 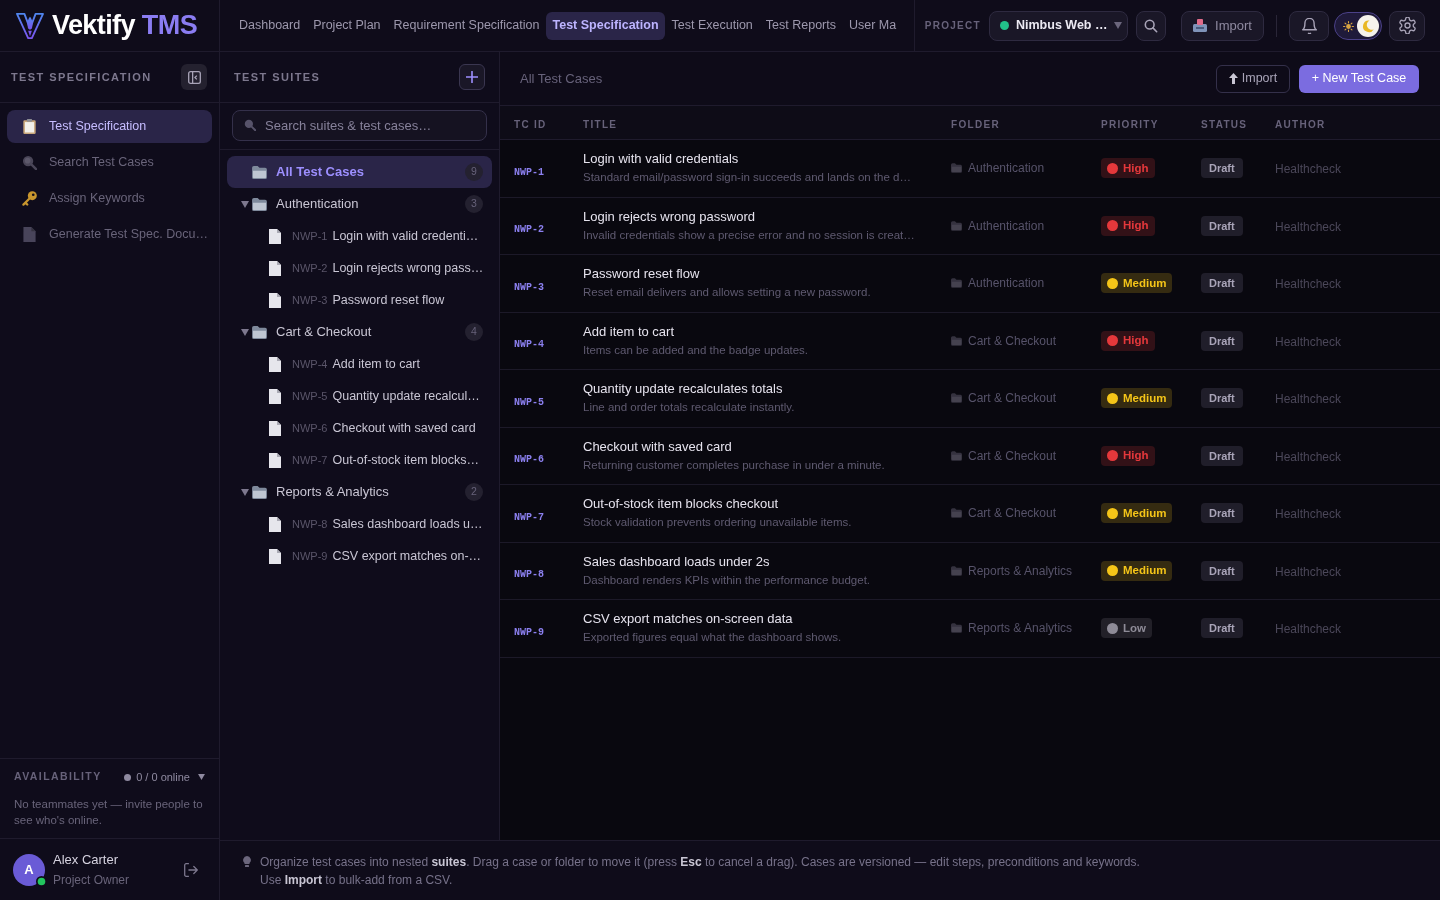 I want to click on test-case-id: NWP-8, so click(x=529, y=575).